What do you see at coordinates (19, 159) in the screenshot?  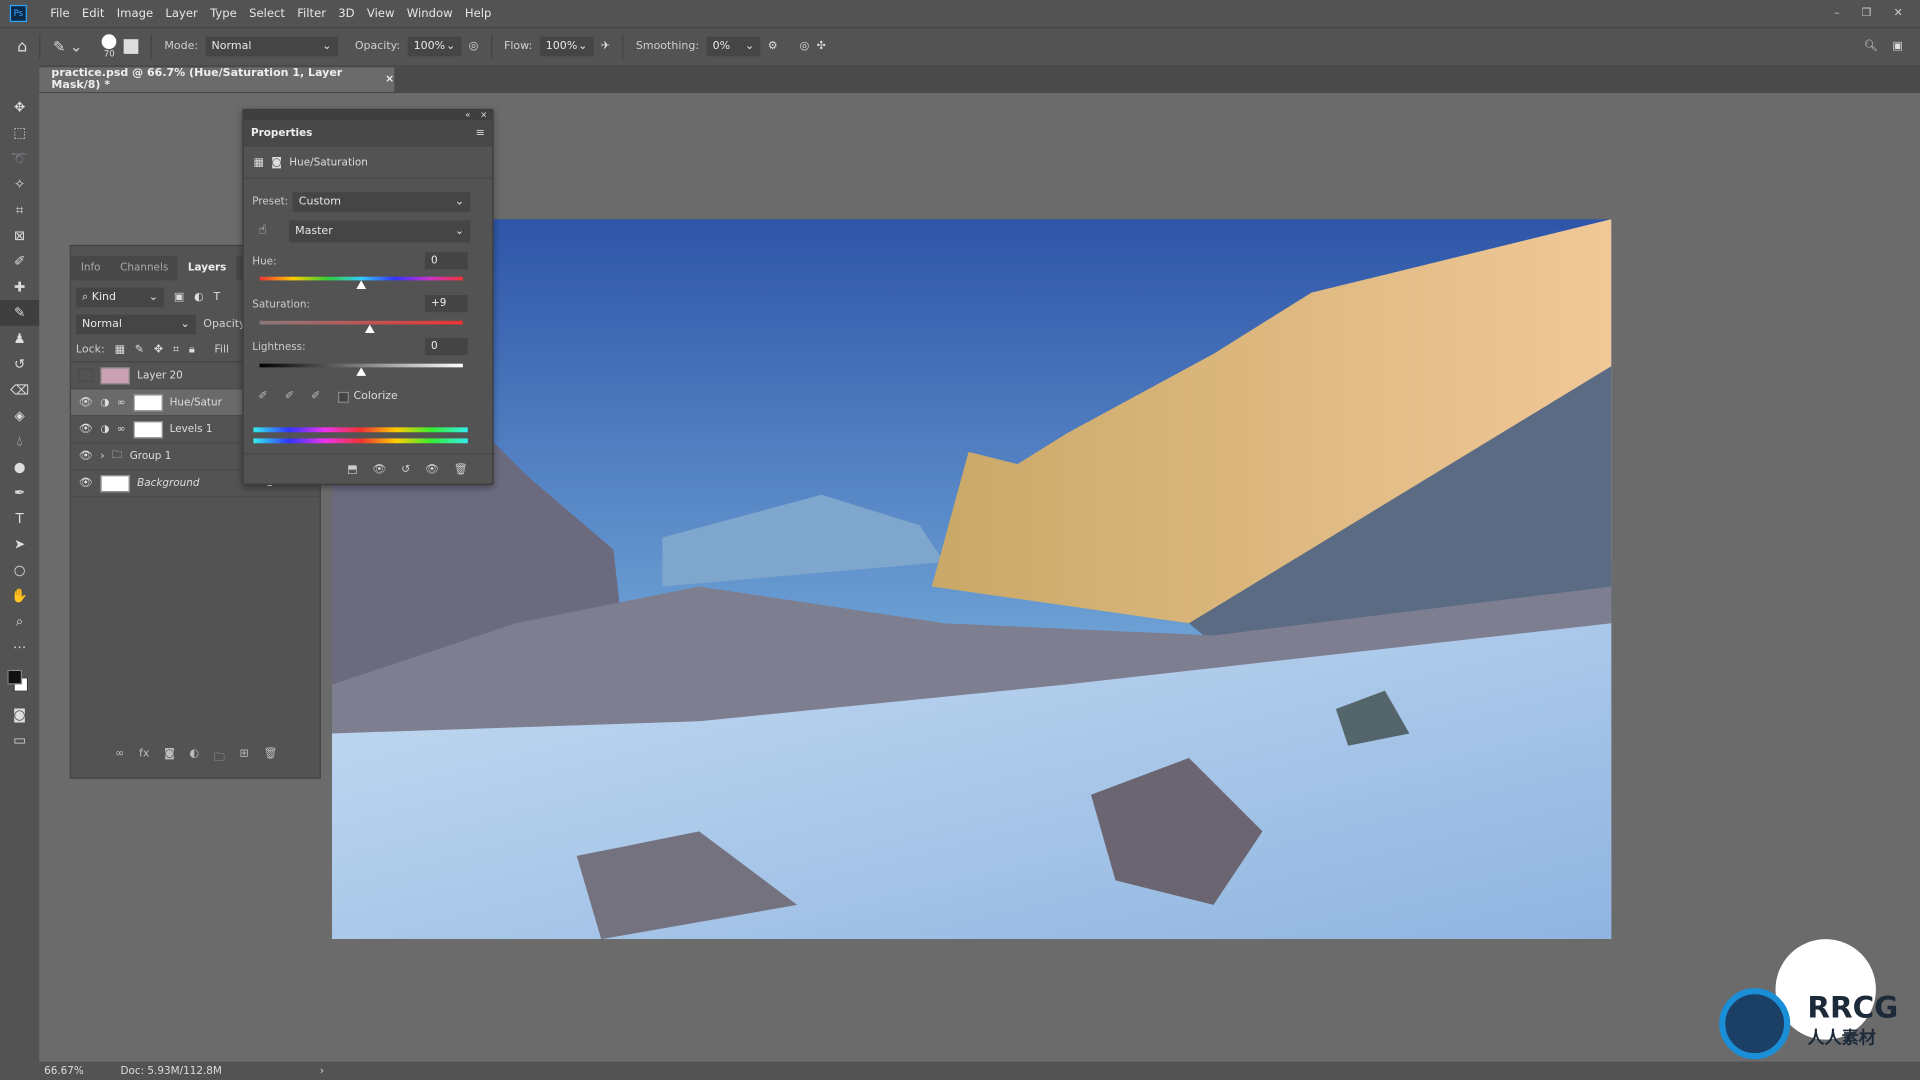 I see `lasso-tool-icon: ➰` at bounding box center [19, 159].